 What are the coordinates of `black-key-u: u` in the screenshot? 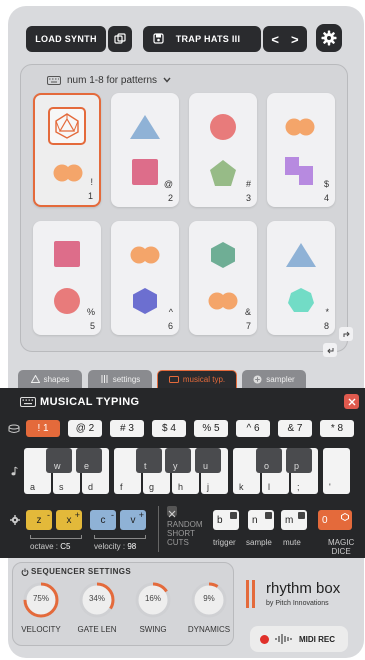 It's located at (208, 460).